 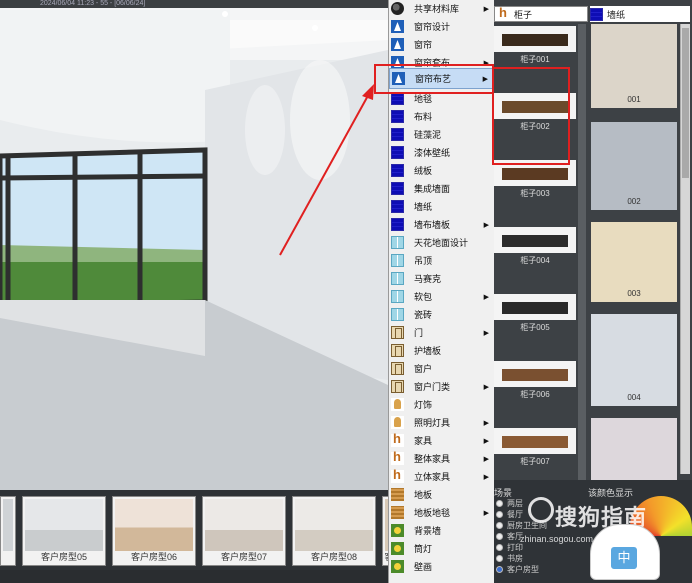 I want to click on mascot-badge-text: 中, so click(x=624, y=558).